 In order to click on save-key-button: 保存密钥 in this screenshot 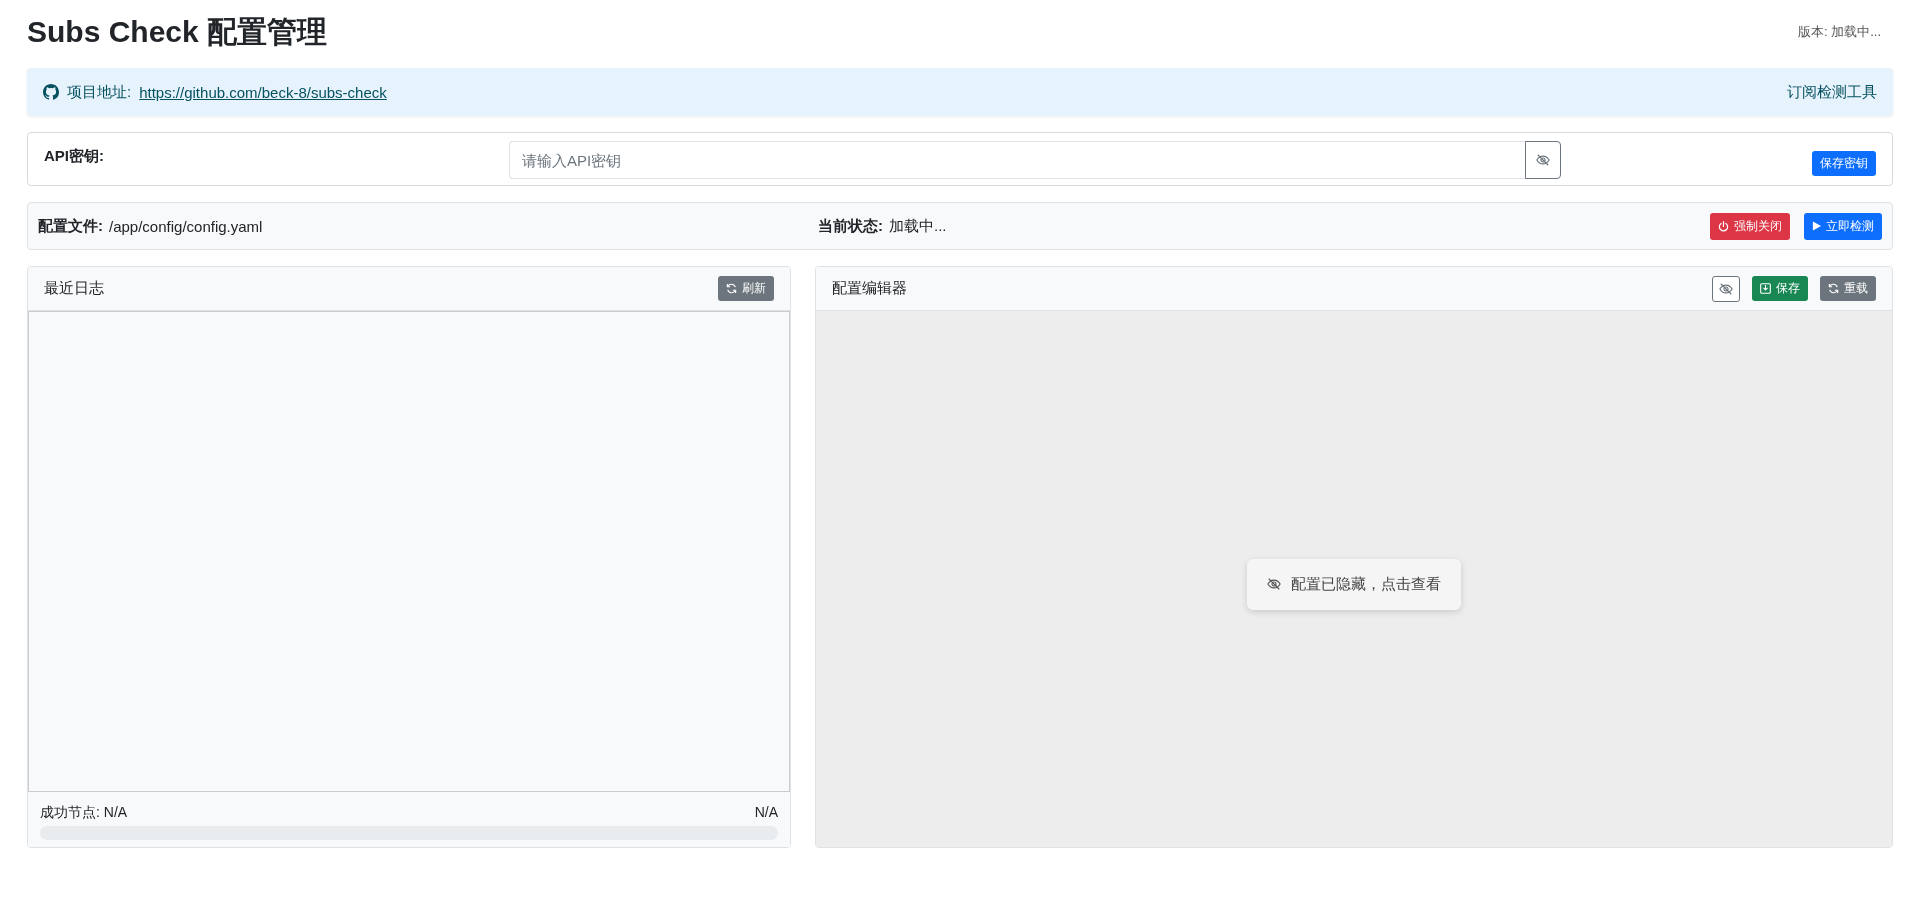, I will do `click(1844, 163)`.